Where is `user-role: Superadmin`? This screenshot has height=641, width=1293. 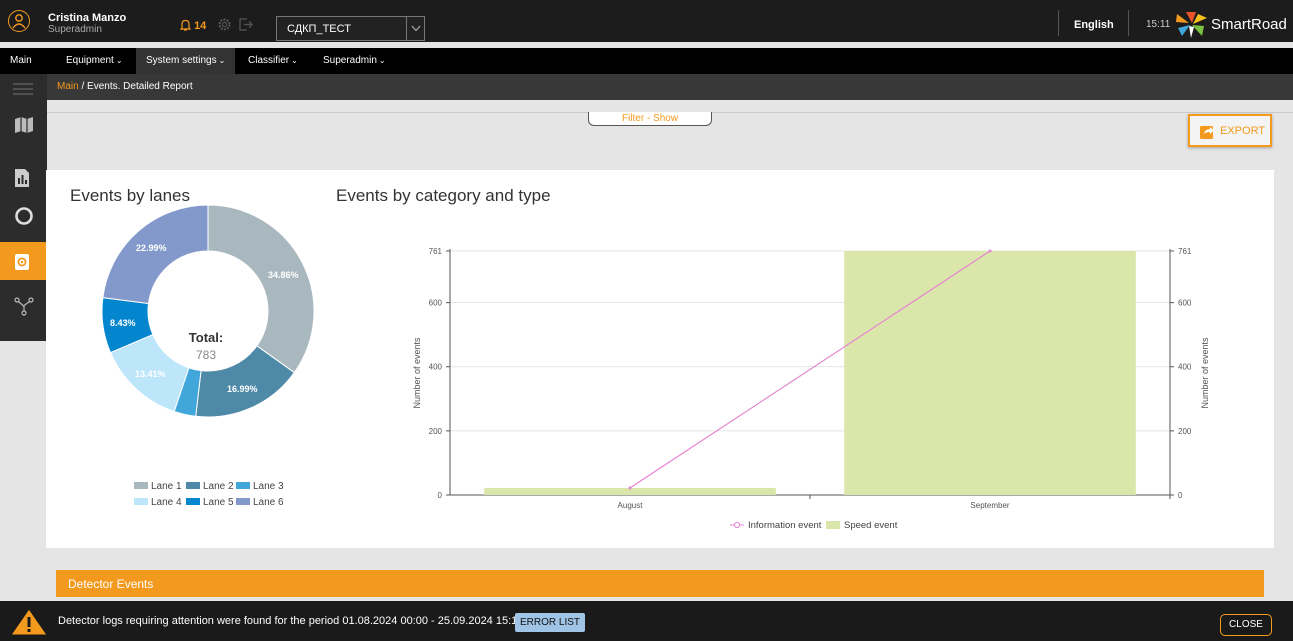 user-role: Superadmin is located at coordinates (75, 29).